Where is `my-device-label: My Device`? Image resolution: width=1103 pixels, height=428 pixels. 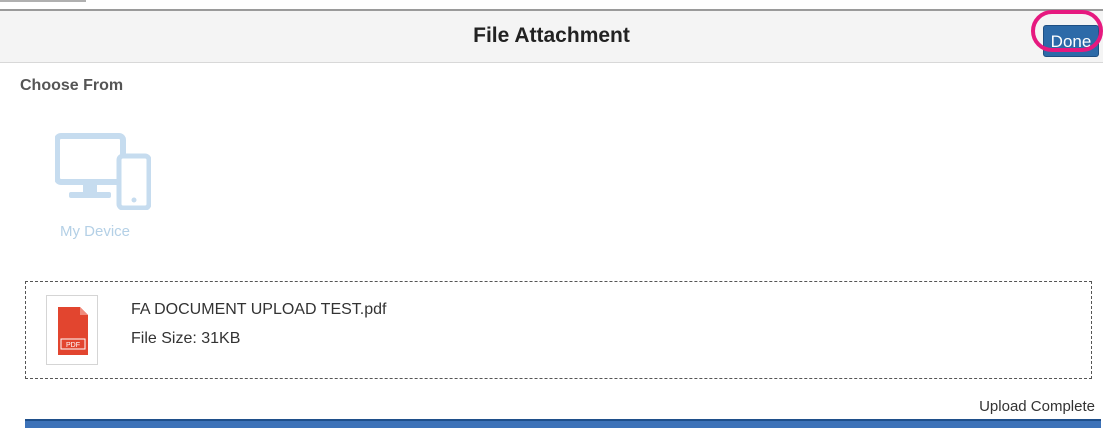 my-device-label: My Device is located at coordinates (94, 231).